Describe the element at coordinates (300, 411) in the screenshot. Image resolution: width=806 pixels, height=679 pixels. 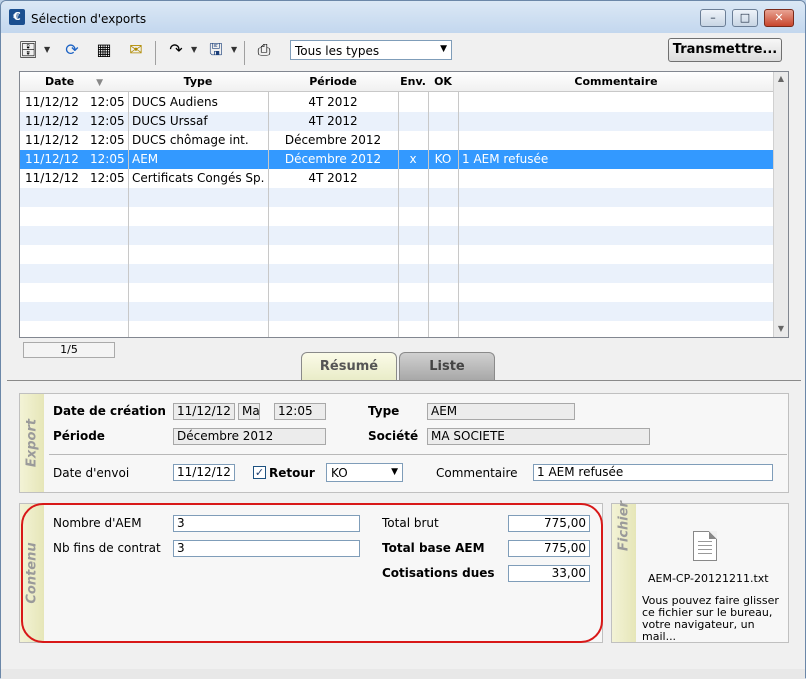
I see `time-field: 12:05` at that location.